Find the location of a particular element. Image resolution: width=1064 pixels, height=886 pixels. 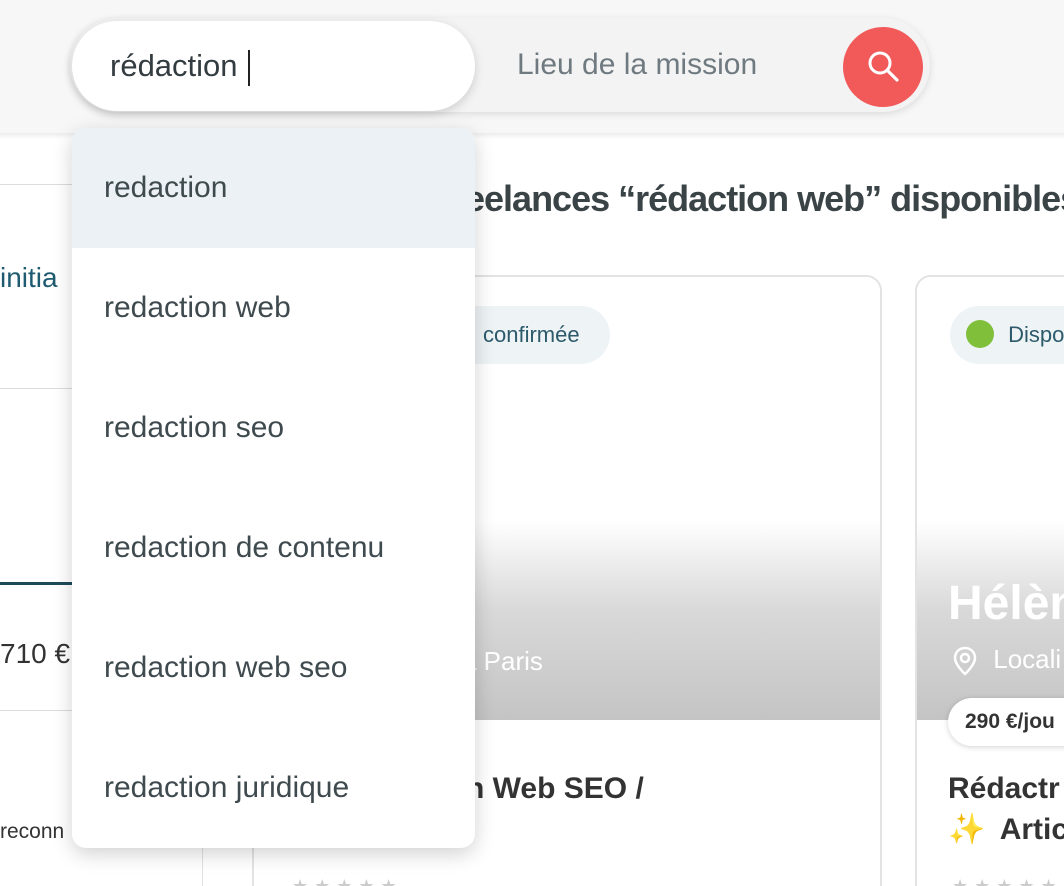

location-row: Locali is located at coordinates (1006, 660).